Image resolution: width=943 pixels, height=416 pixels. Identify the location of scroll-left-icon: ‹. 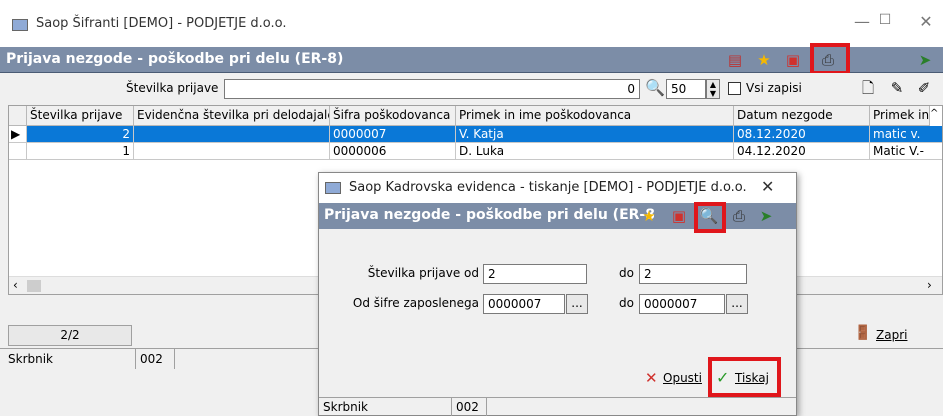
(15, 285).